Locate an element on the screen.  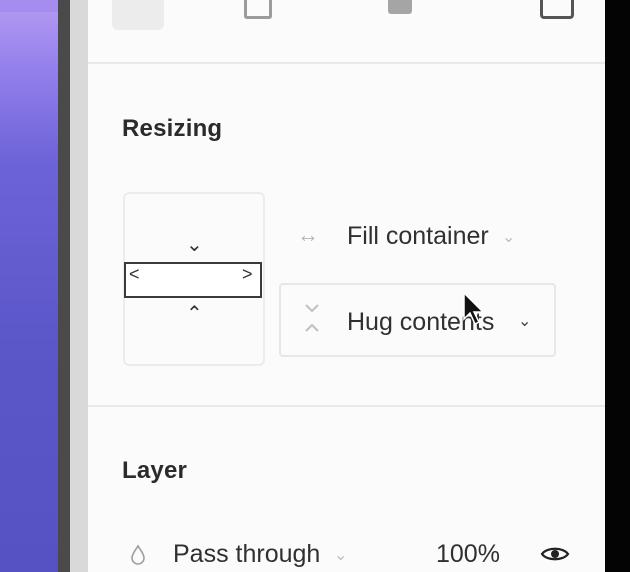
panel-left-gutter is located at coordinates (79, 286).